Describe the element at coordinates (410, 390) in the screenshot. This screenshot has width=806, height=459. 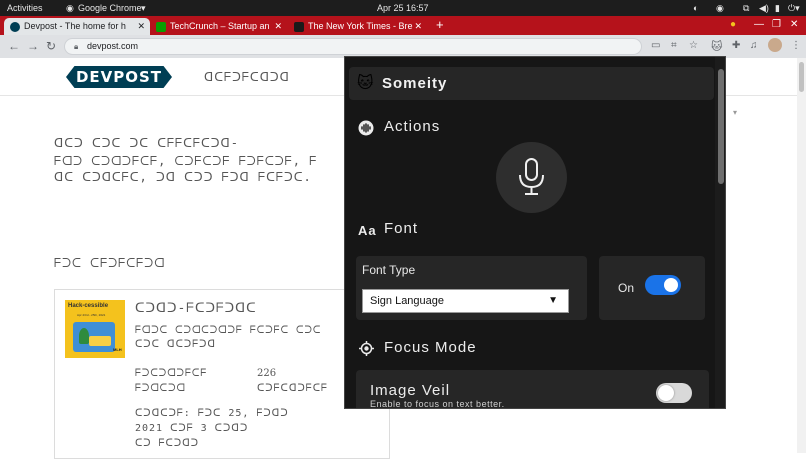
I see `image-veil-title: Image Veil` at that location.